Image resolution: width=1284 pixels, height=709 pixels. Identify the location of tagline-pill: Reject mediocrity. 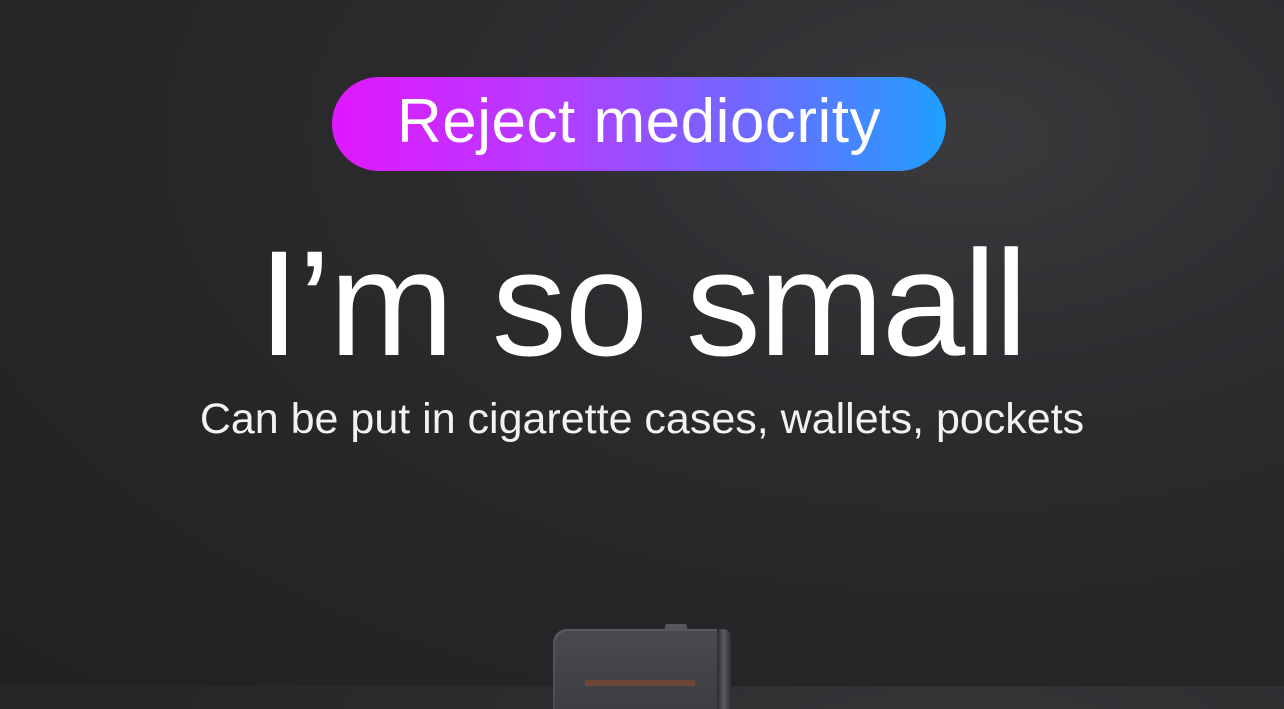
(639, 124).